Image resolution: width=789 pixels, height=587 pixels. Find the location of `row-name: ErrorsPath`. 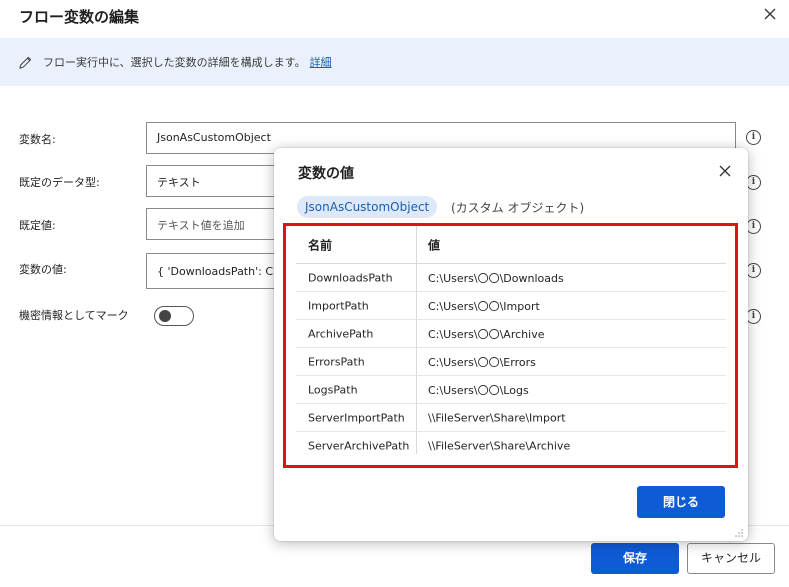

row-name: ErrorsPath is located at coordinates (336, 361).